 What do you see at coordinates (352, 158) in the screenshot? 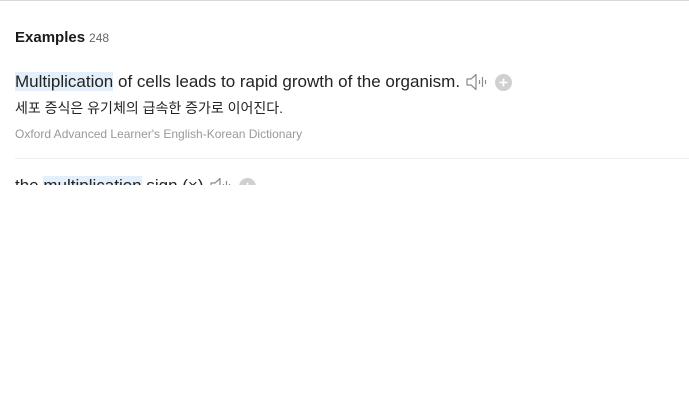
I see `example-divider` at bounding box center [352, 158].